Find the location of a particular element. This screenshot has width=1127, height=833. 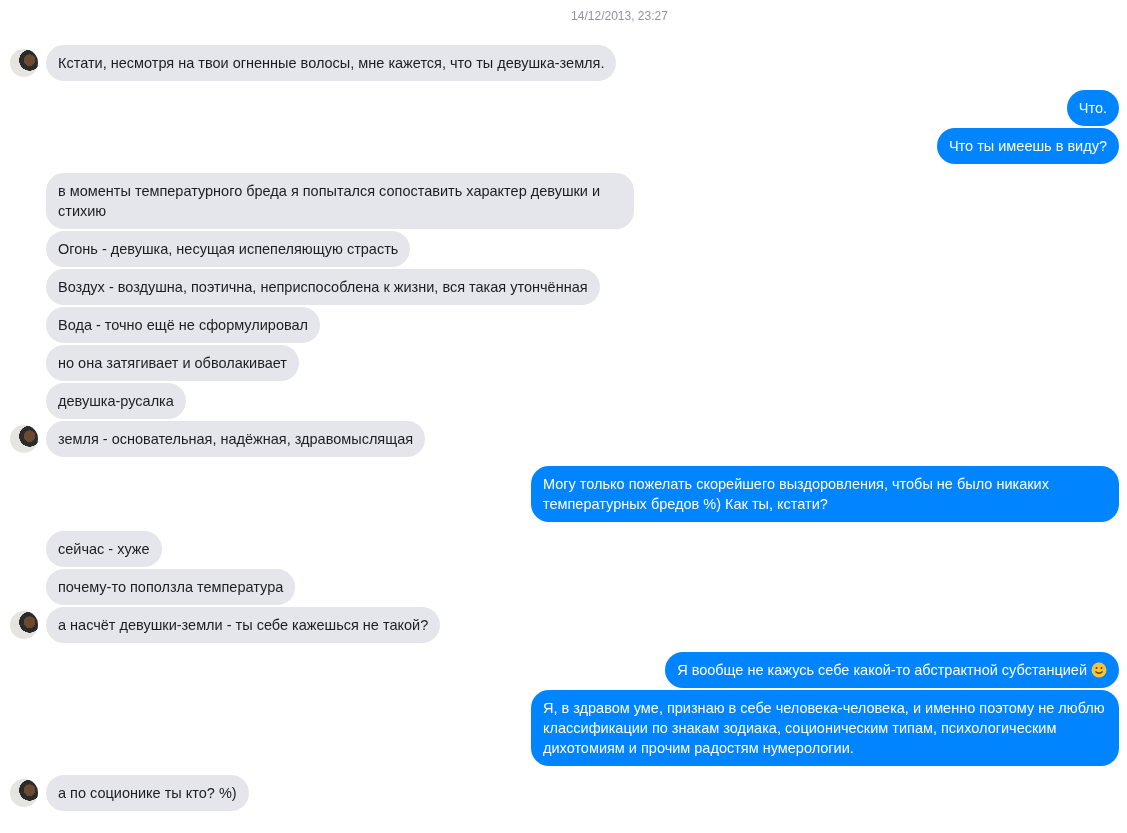

smiley-icon is located at coordinates (1099, 670).